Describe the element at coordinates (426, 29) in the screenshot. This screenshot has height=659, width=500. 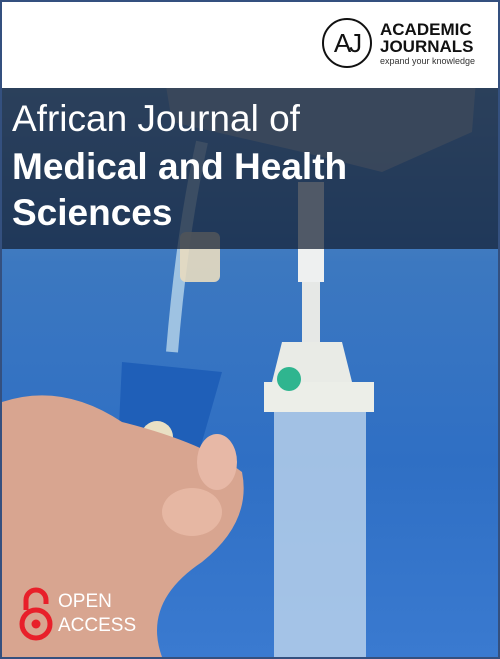
I see `publisher-name-line1: ACADEMIC` at that location.